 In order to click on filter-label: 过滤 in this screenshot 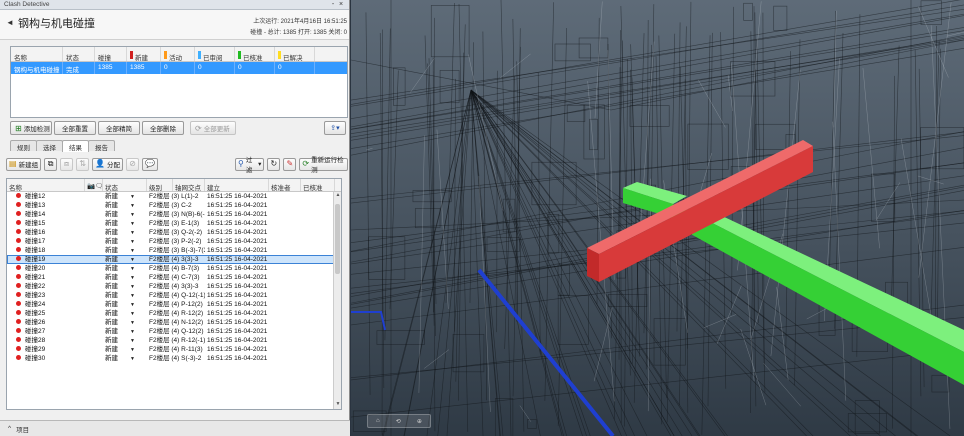, I will do `click(249, 165)`.